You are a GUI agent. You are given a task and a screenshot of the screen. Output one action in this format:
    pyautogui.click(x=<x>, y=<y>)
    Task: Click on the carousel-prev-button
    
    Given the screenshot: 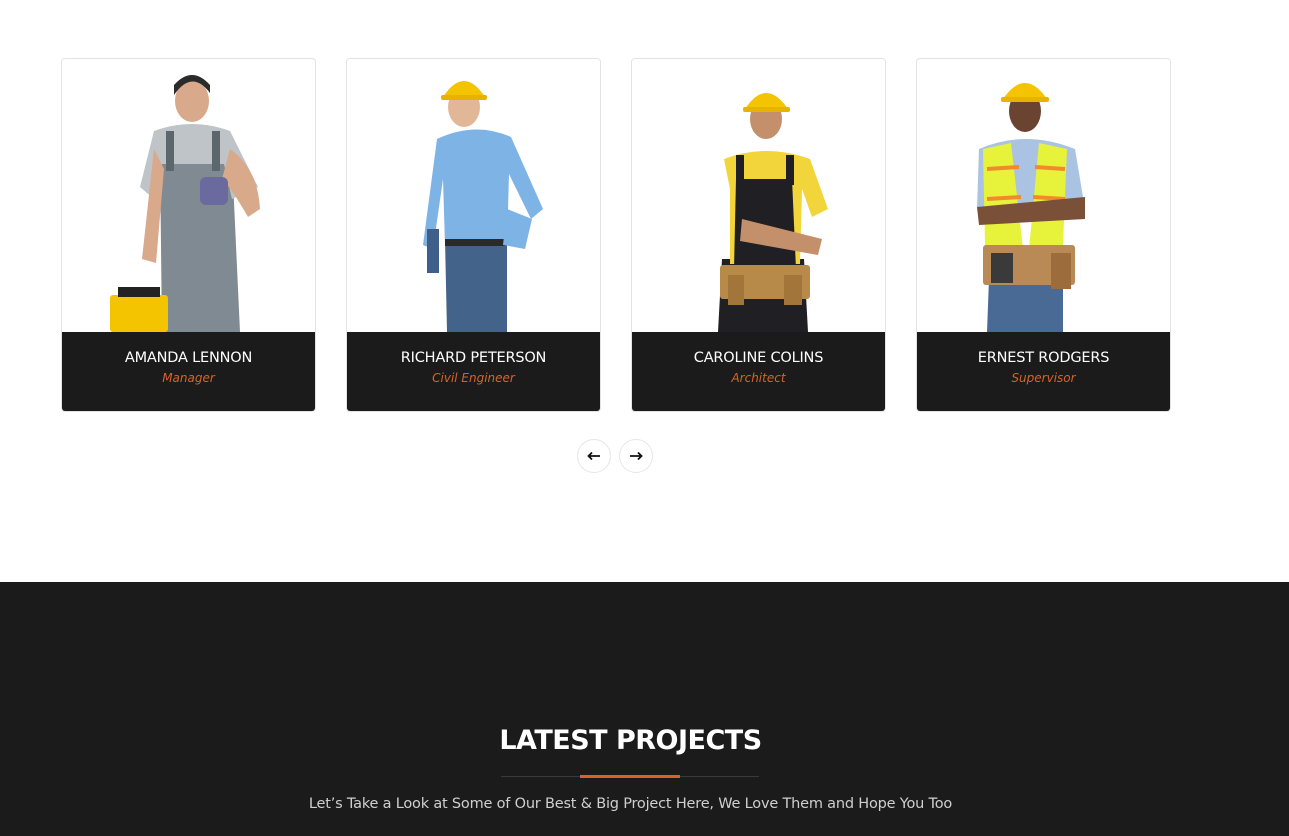 What is the action you would take?
    pyautogui.click(x=594, y=456)
    